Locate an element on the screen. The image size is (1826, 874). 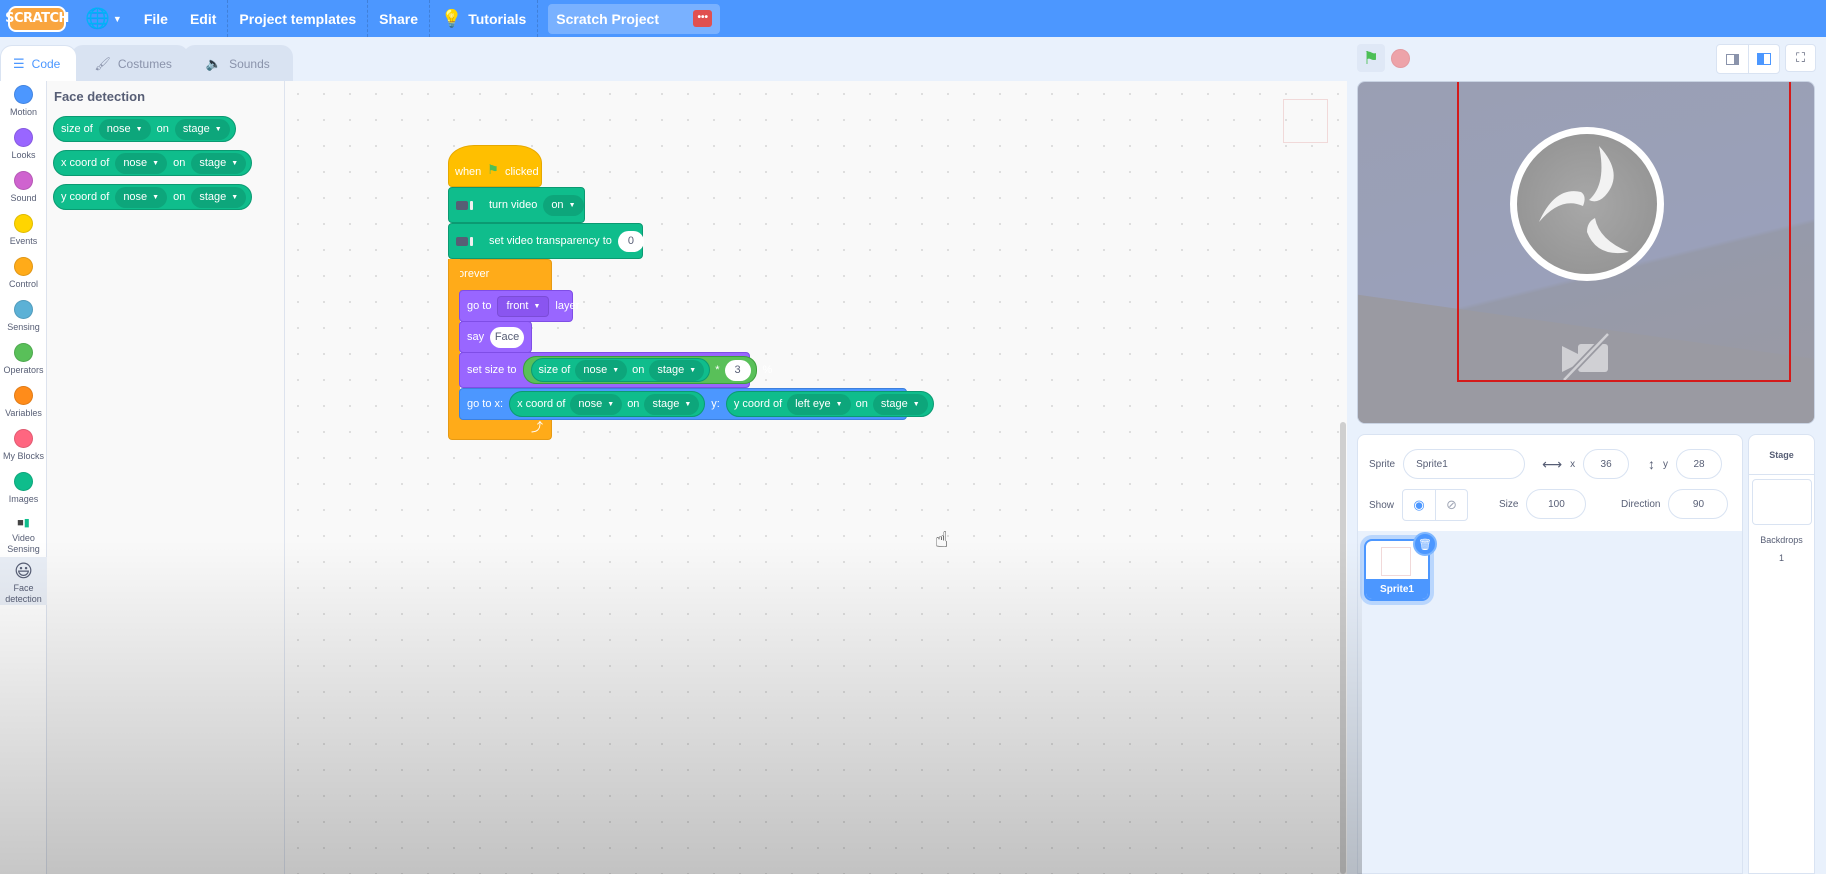
code-icon: ☰ is located at coordinates (19, 63).